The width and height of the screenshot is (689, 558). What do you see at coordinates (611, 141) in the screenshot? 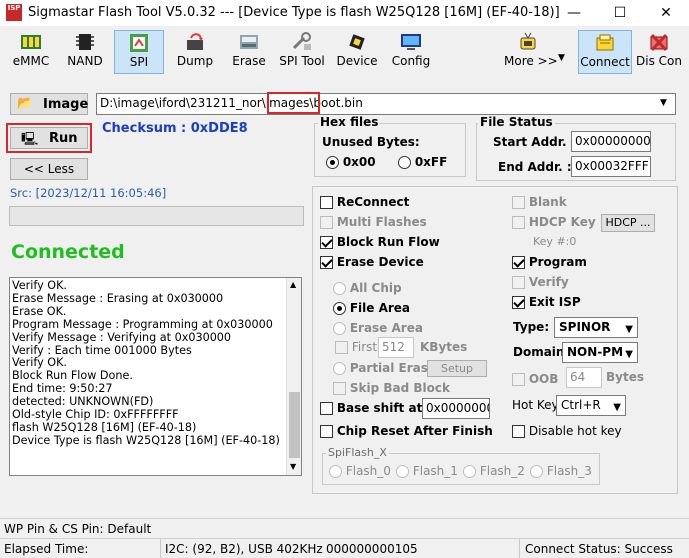
I see `start-addr-field: 0x00000000` at bounding box center [611, 141].